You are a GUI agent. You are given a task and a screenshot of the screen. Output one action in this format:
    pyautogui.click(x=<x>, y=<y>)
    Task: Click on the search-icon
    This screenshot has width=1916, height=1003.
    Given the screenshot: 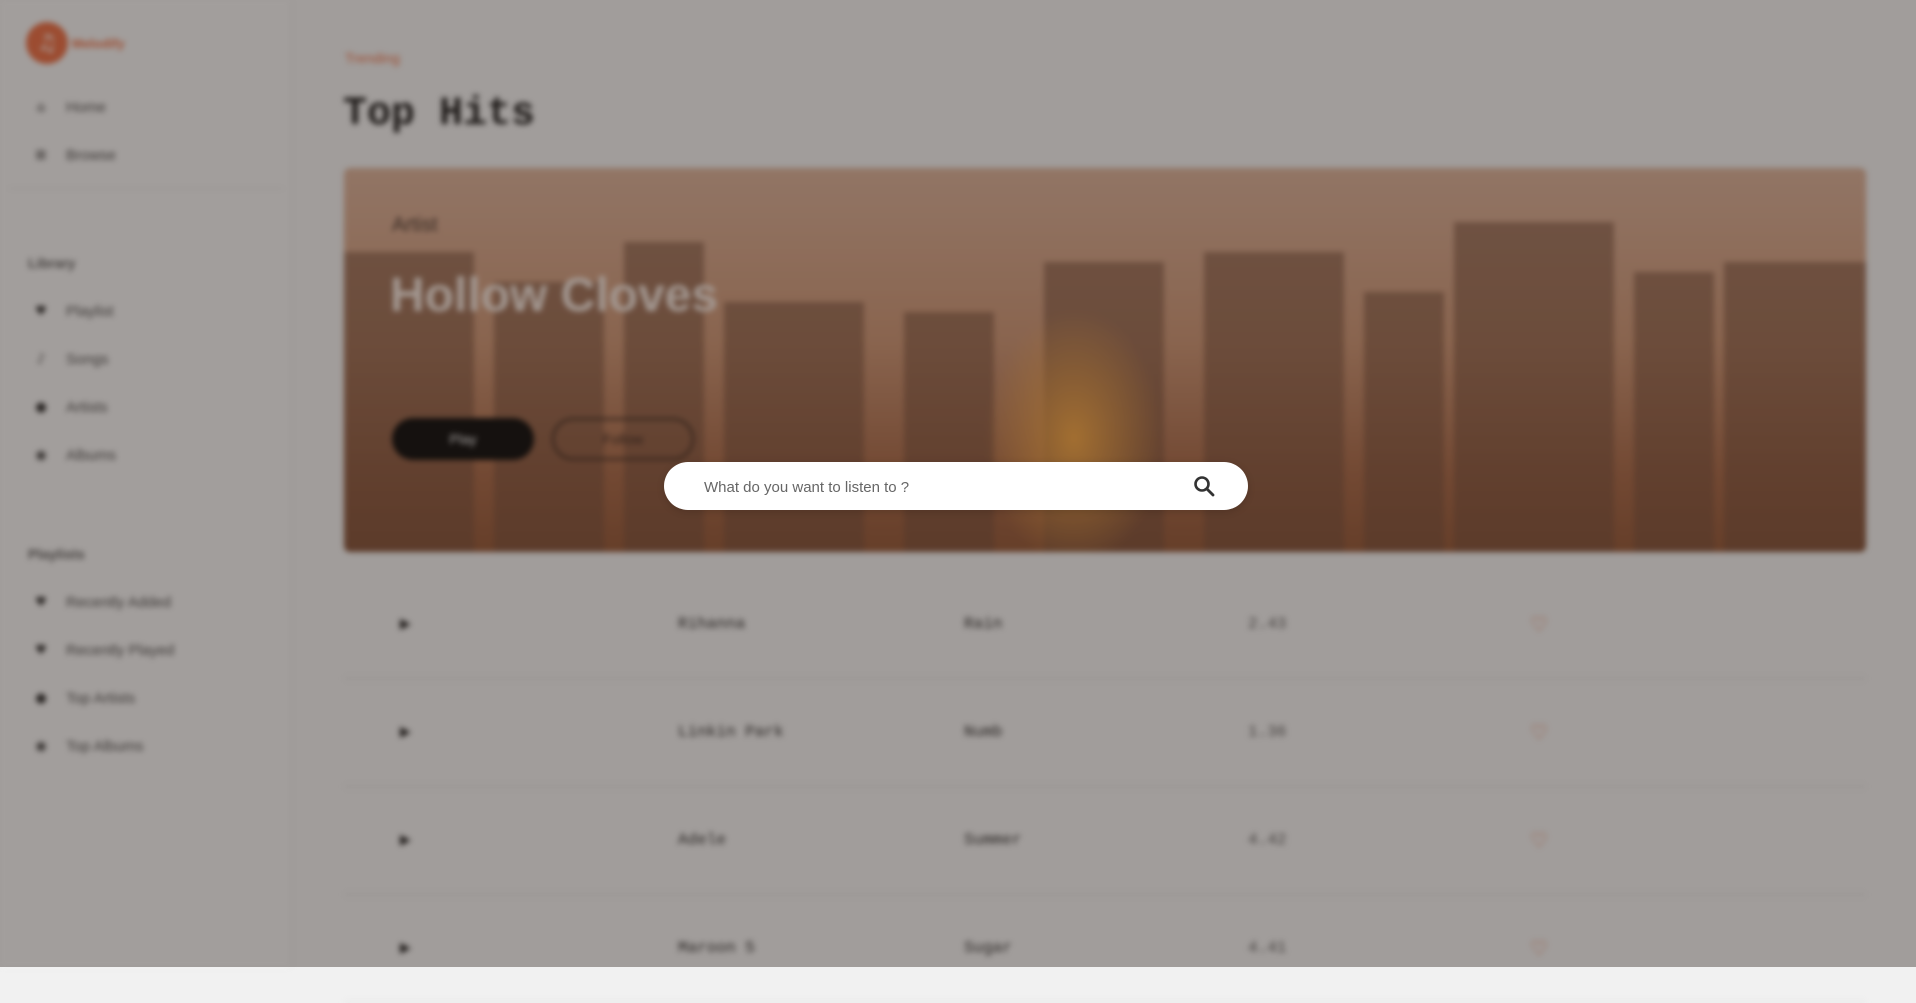 What is the action you would take?
    pyautogui.click(x=1204, y=486)
    